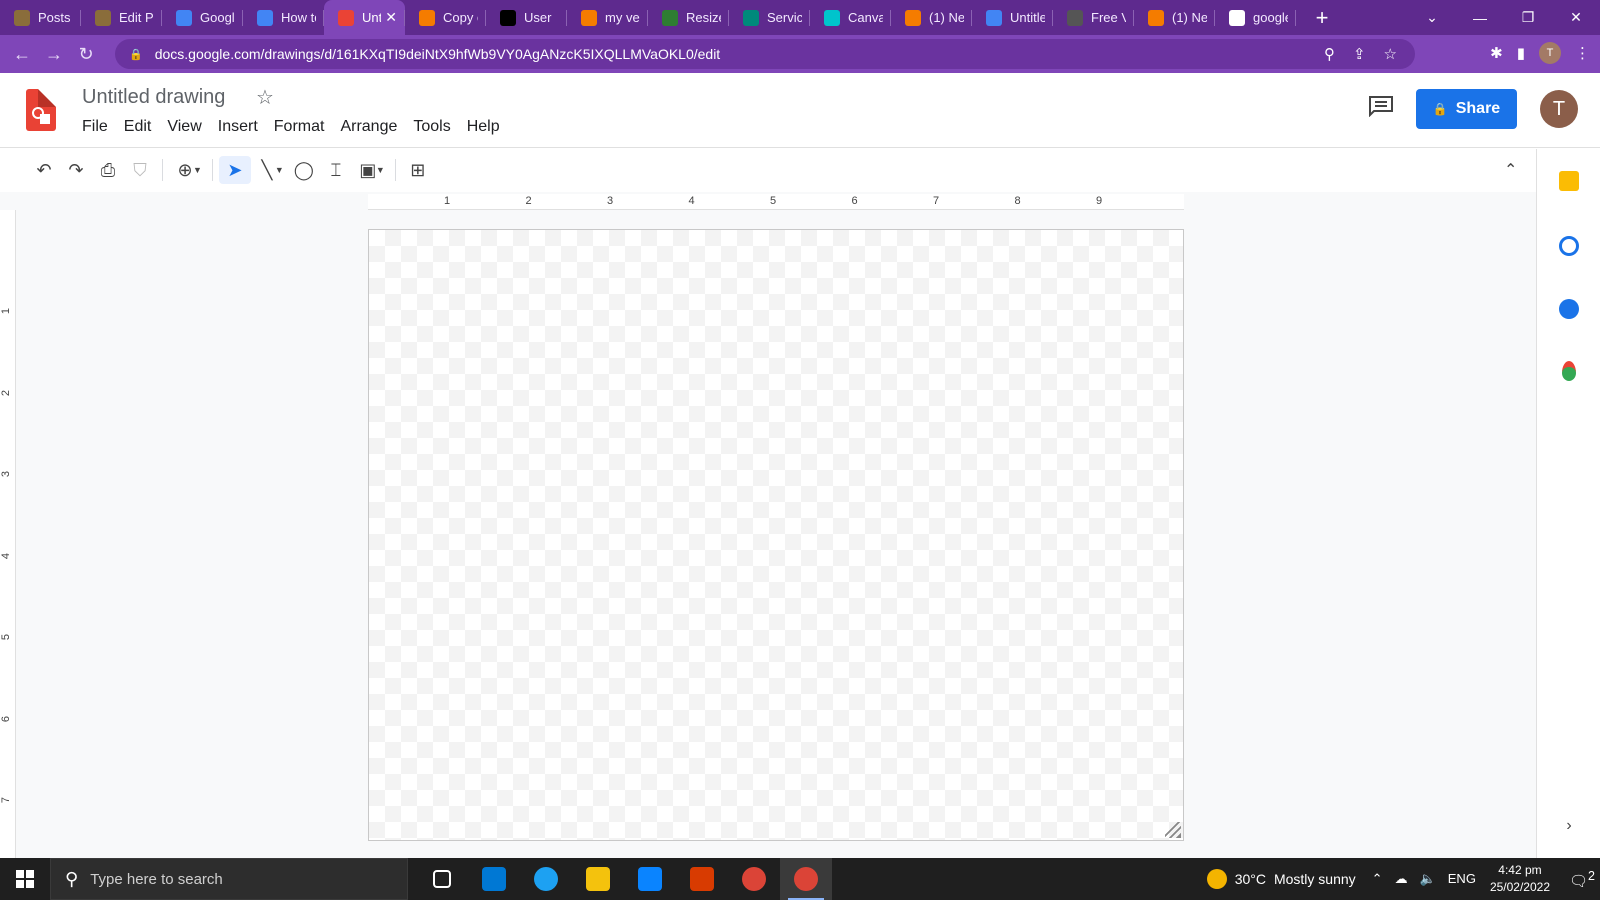 This screenshot has height=900, width=1600. I want to click on start-button, so click(25, 879).